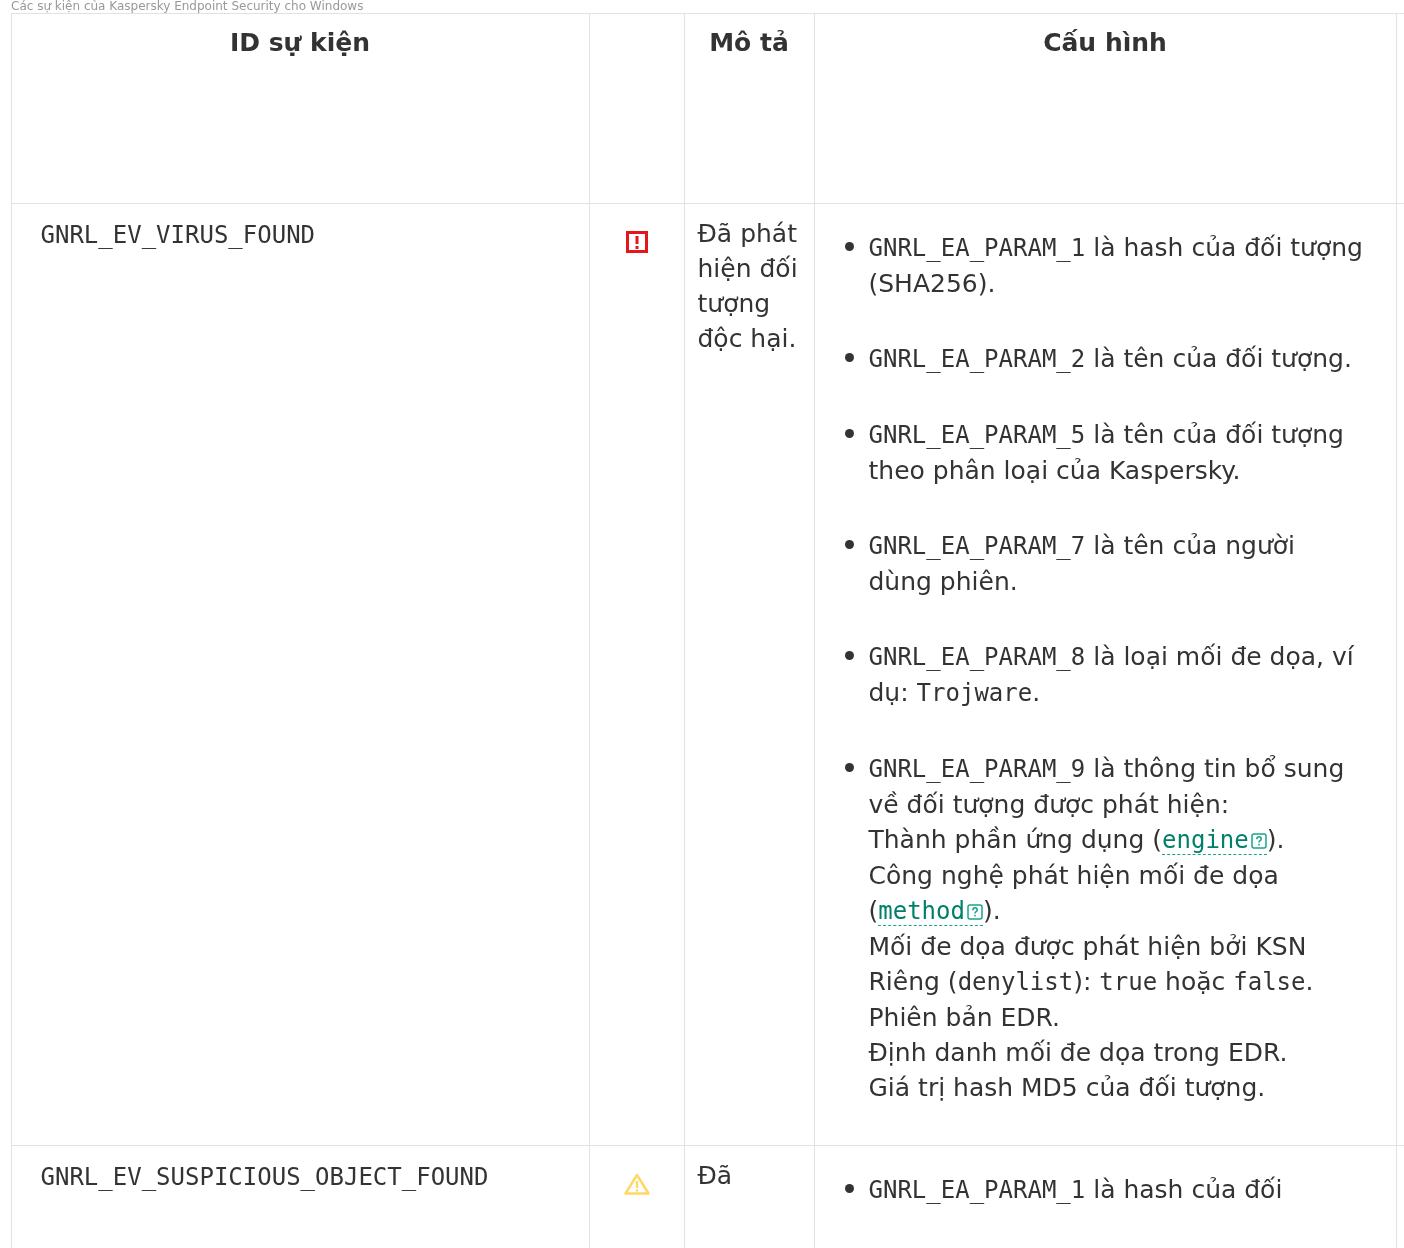 The height and width of the screenshot is (1248, 1404). I want to click on event-id: GNRL_EV_SUSPICIOUS_OBJECT_FOUND, so click(264, 1177).